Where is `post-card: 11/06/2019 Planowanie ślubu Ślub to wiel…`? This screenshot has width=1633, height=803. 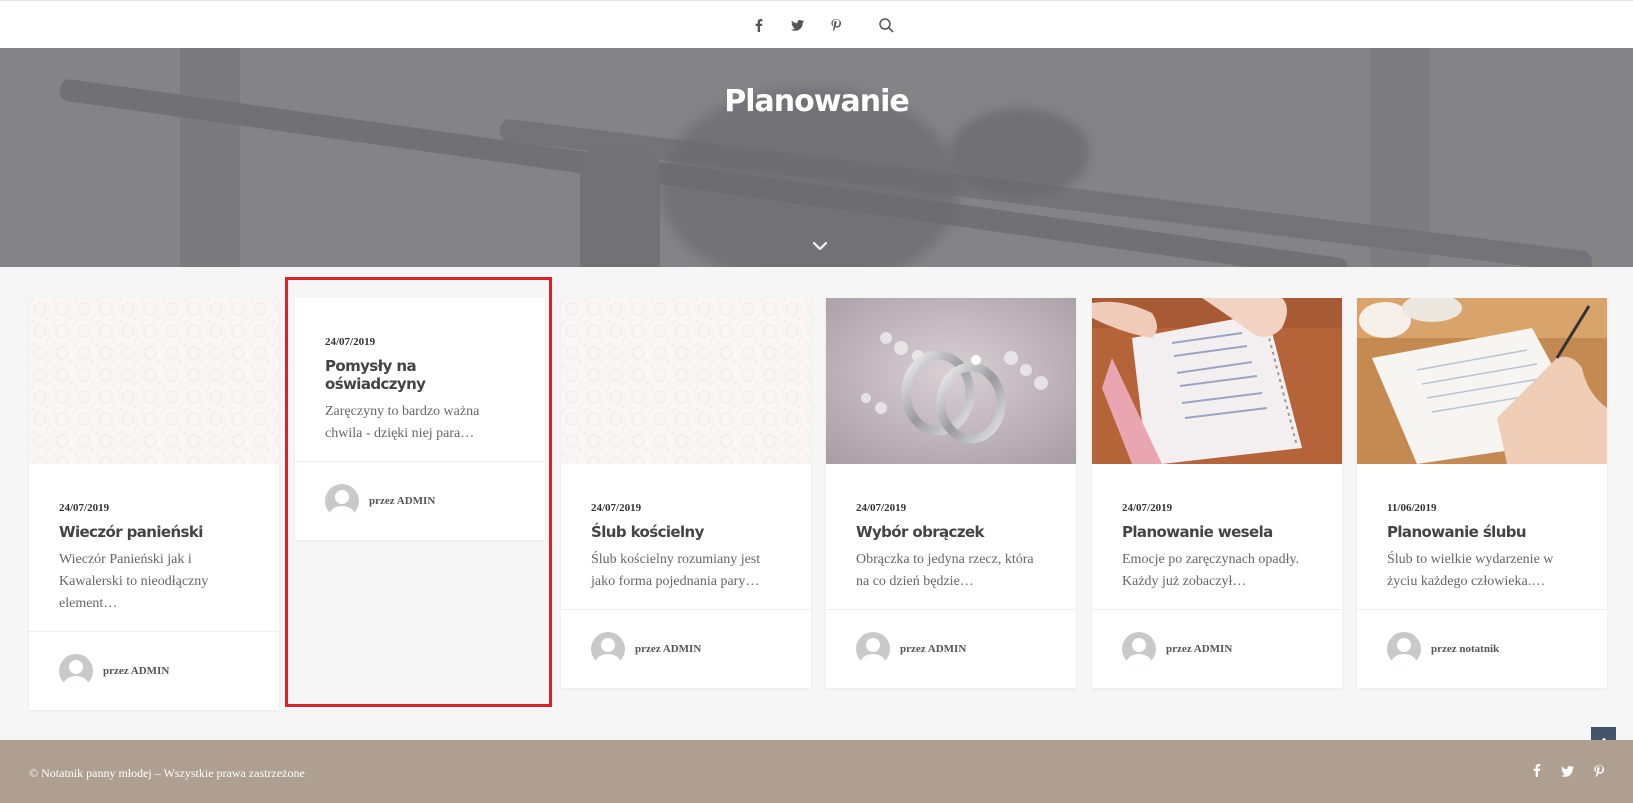 post-card: 11/06/2019 Planowanie ślubu Ślub to wiel… is located at coordinates (1482, 493).